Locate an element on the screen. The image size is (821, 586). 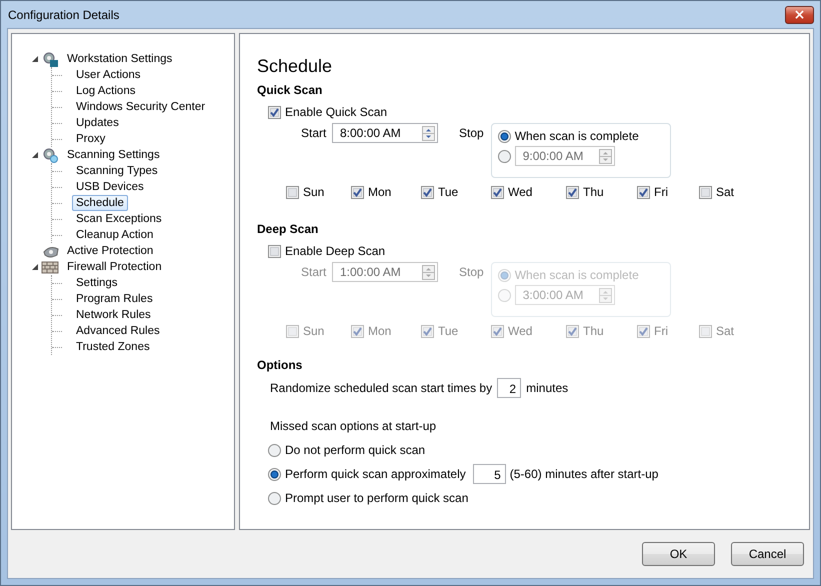
checkbox-label: Enable Deep Scan is located at coordinates (335, 251).